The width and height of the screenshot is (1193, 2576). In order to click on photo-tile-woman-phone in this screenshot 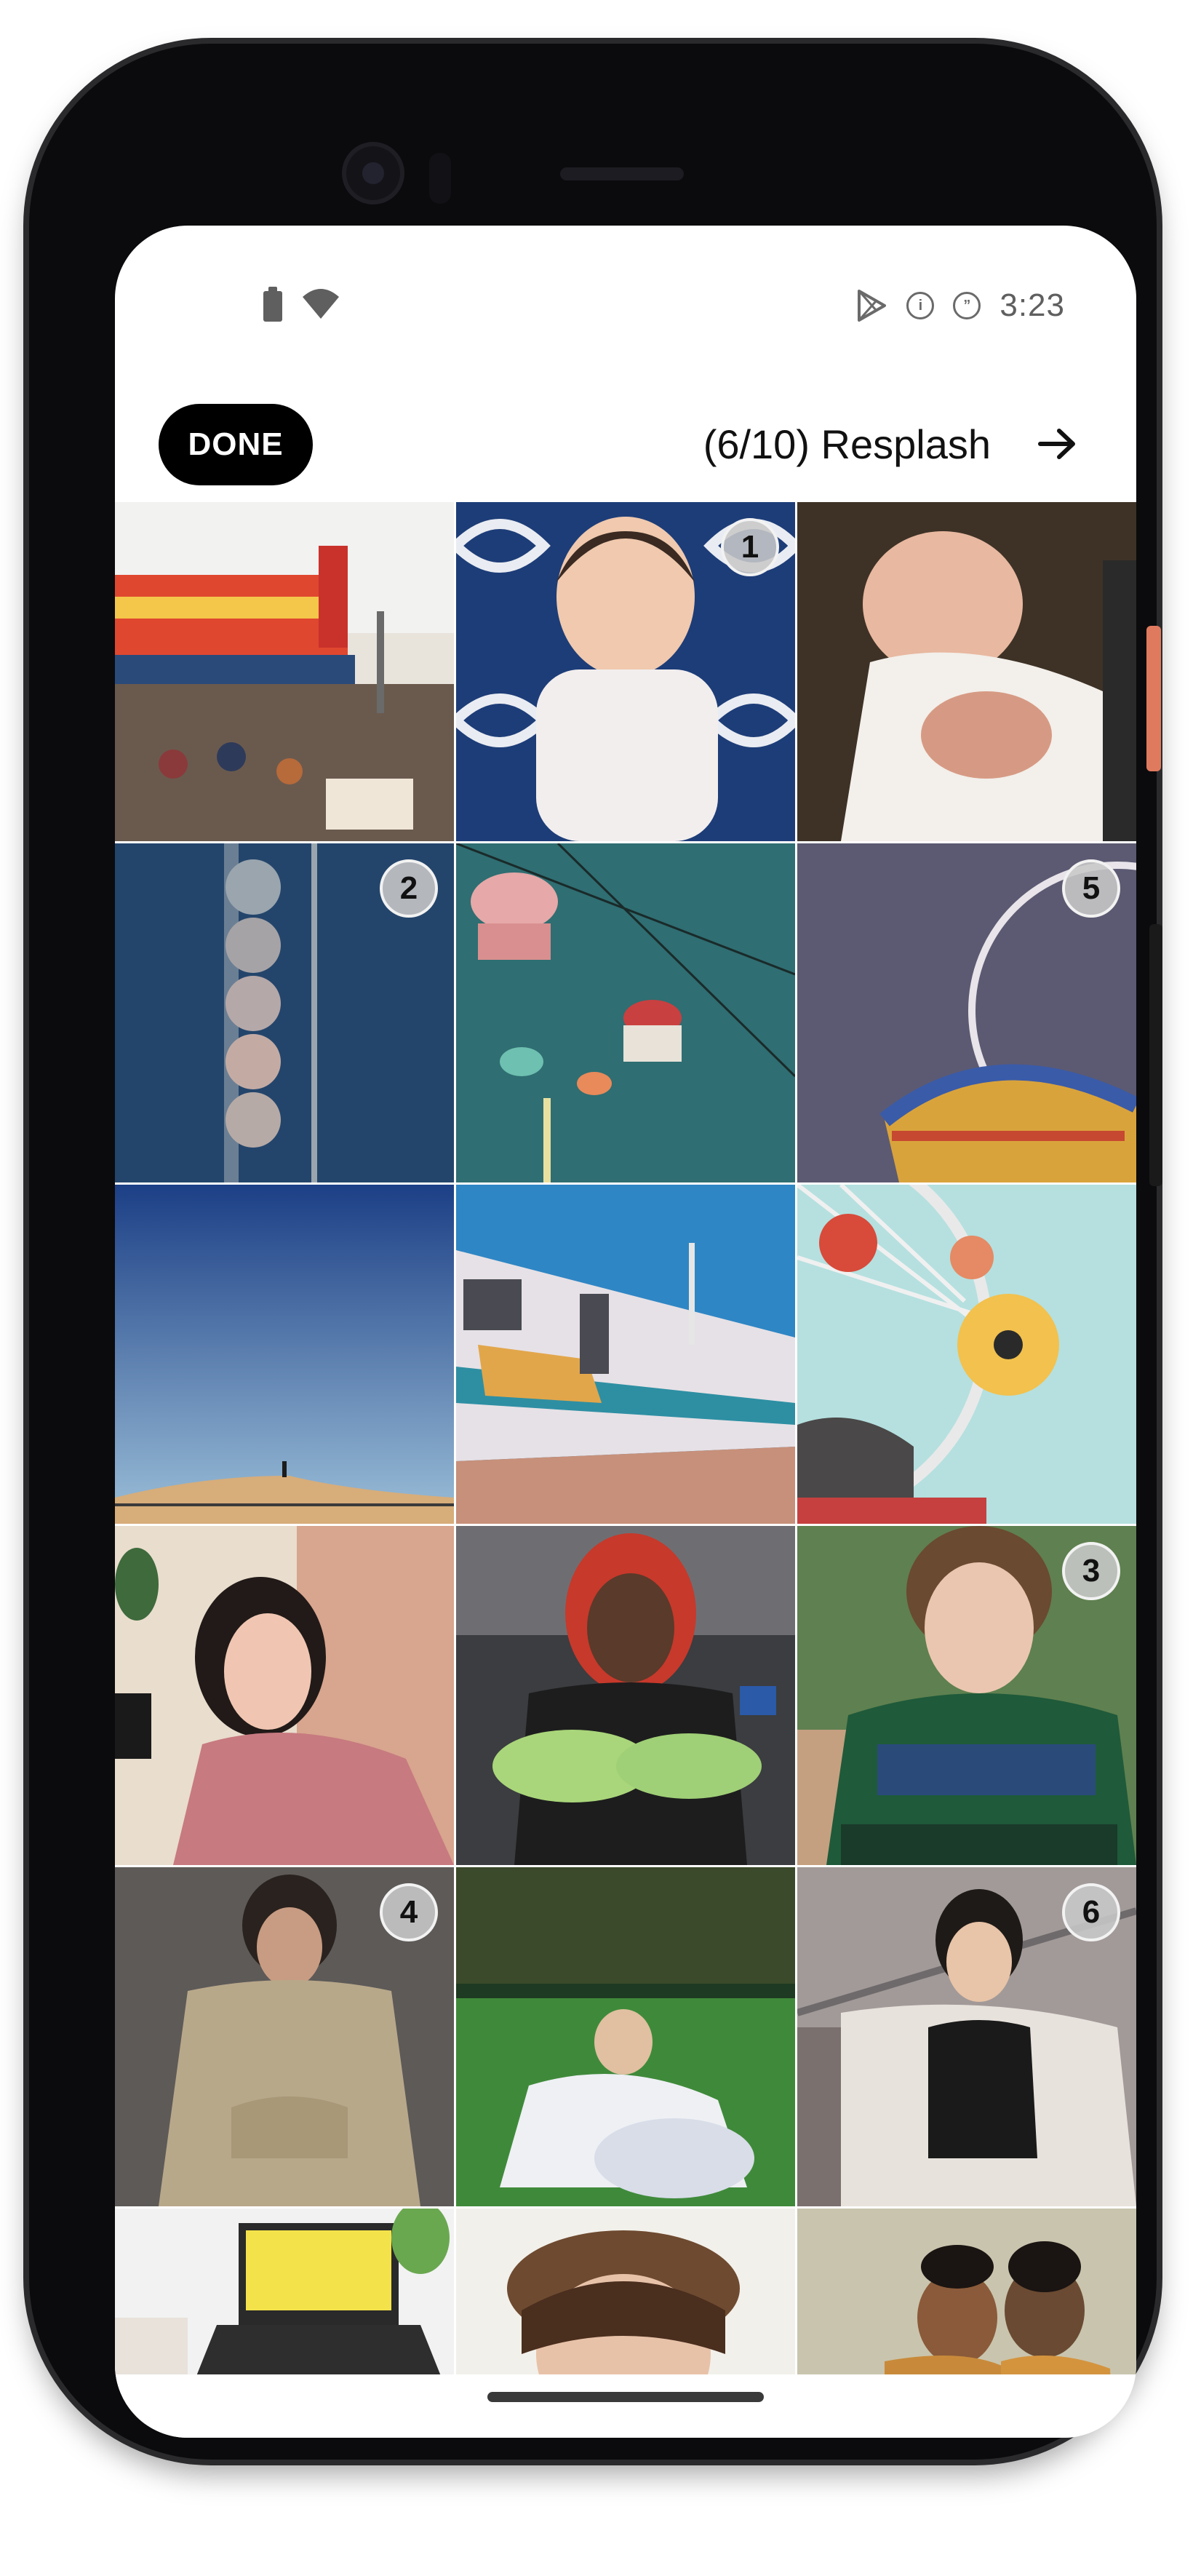, I will do `click(284, 1695)`.